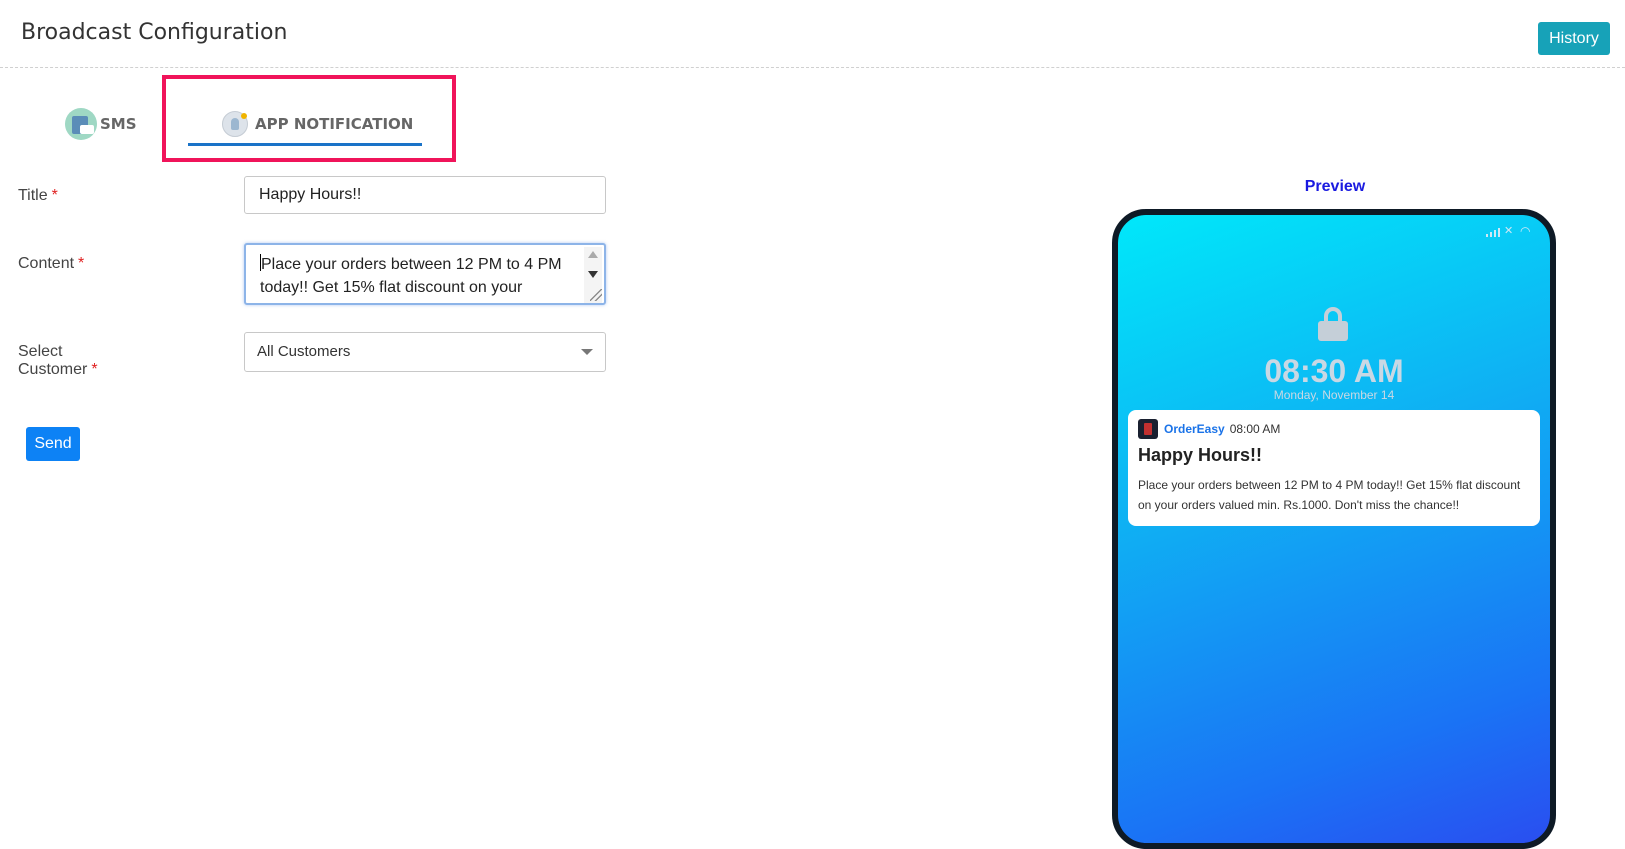 The width and height of the screenshot is (1625, 849). I want to click on send-button: Send, so click(53, 444).